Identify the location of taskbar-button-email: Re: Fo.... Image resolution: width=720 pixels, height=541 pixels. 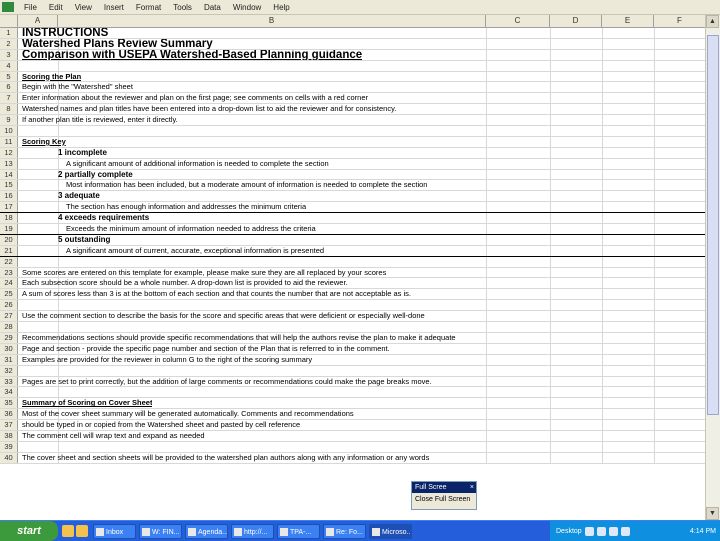
(344, 531).